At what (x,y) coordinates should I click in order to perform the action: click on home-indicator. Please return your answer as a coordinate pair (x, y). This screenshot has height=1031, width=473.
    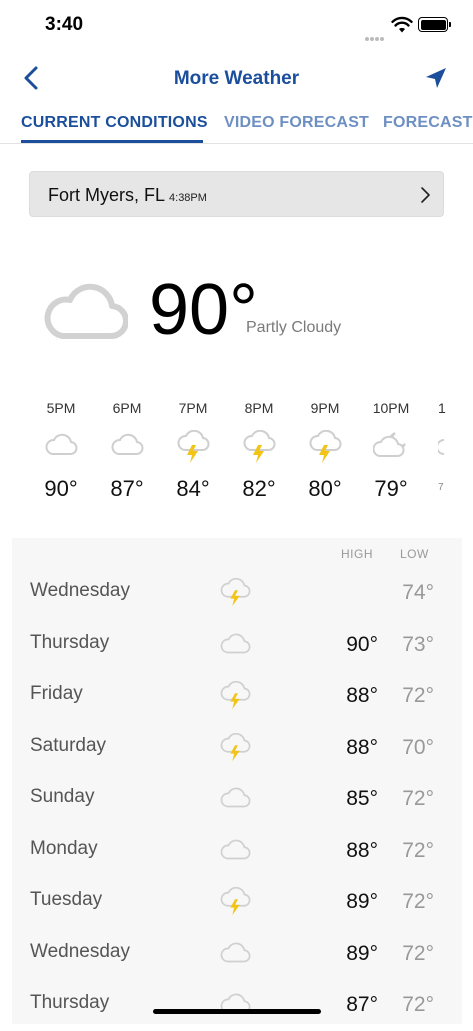
    Looking at the image, I should click on (237, 1011).